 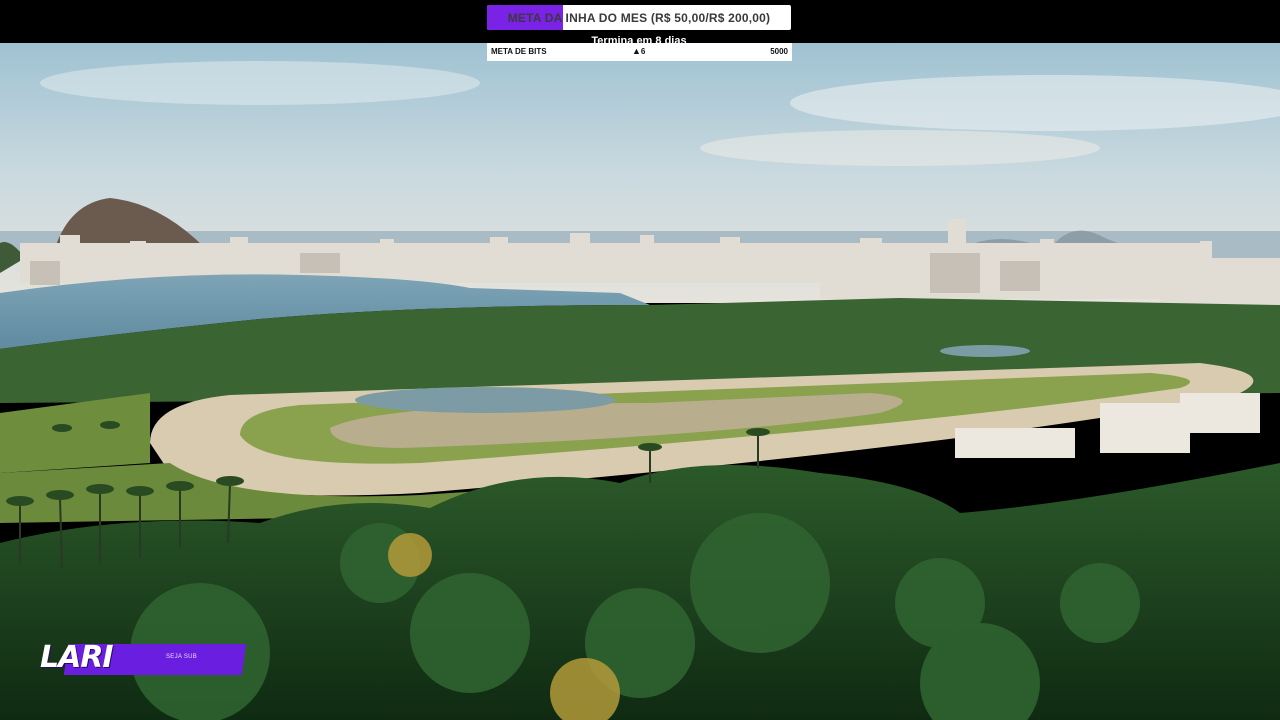 I want to click on goal-ends-text: Termina em 8 dias, so click(x=639, y=40).